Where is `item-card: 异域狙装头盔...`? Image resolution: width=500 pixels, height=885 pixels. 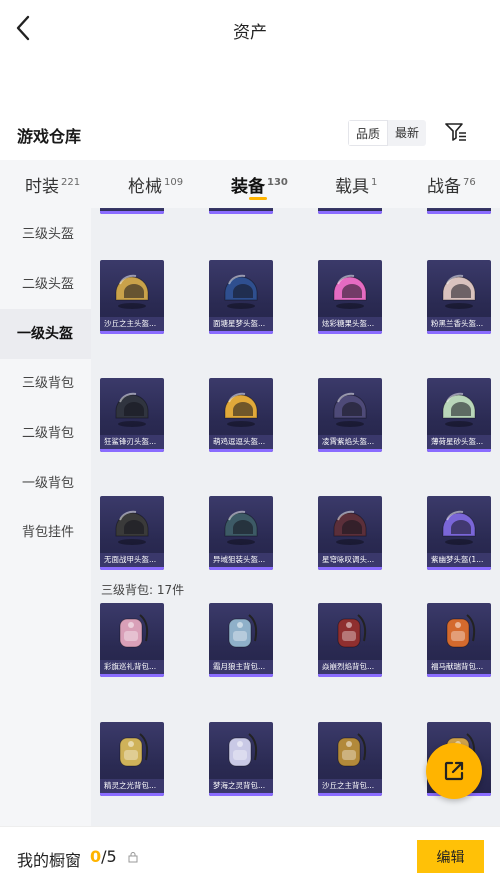
item-card: 异域狙装头盔... is located at coordinates (241, 533).